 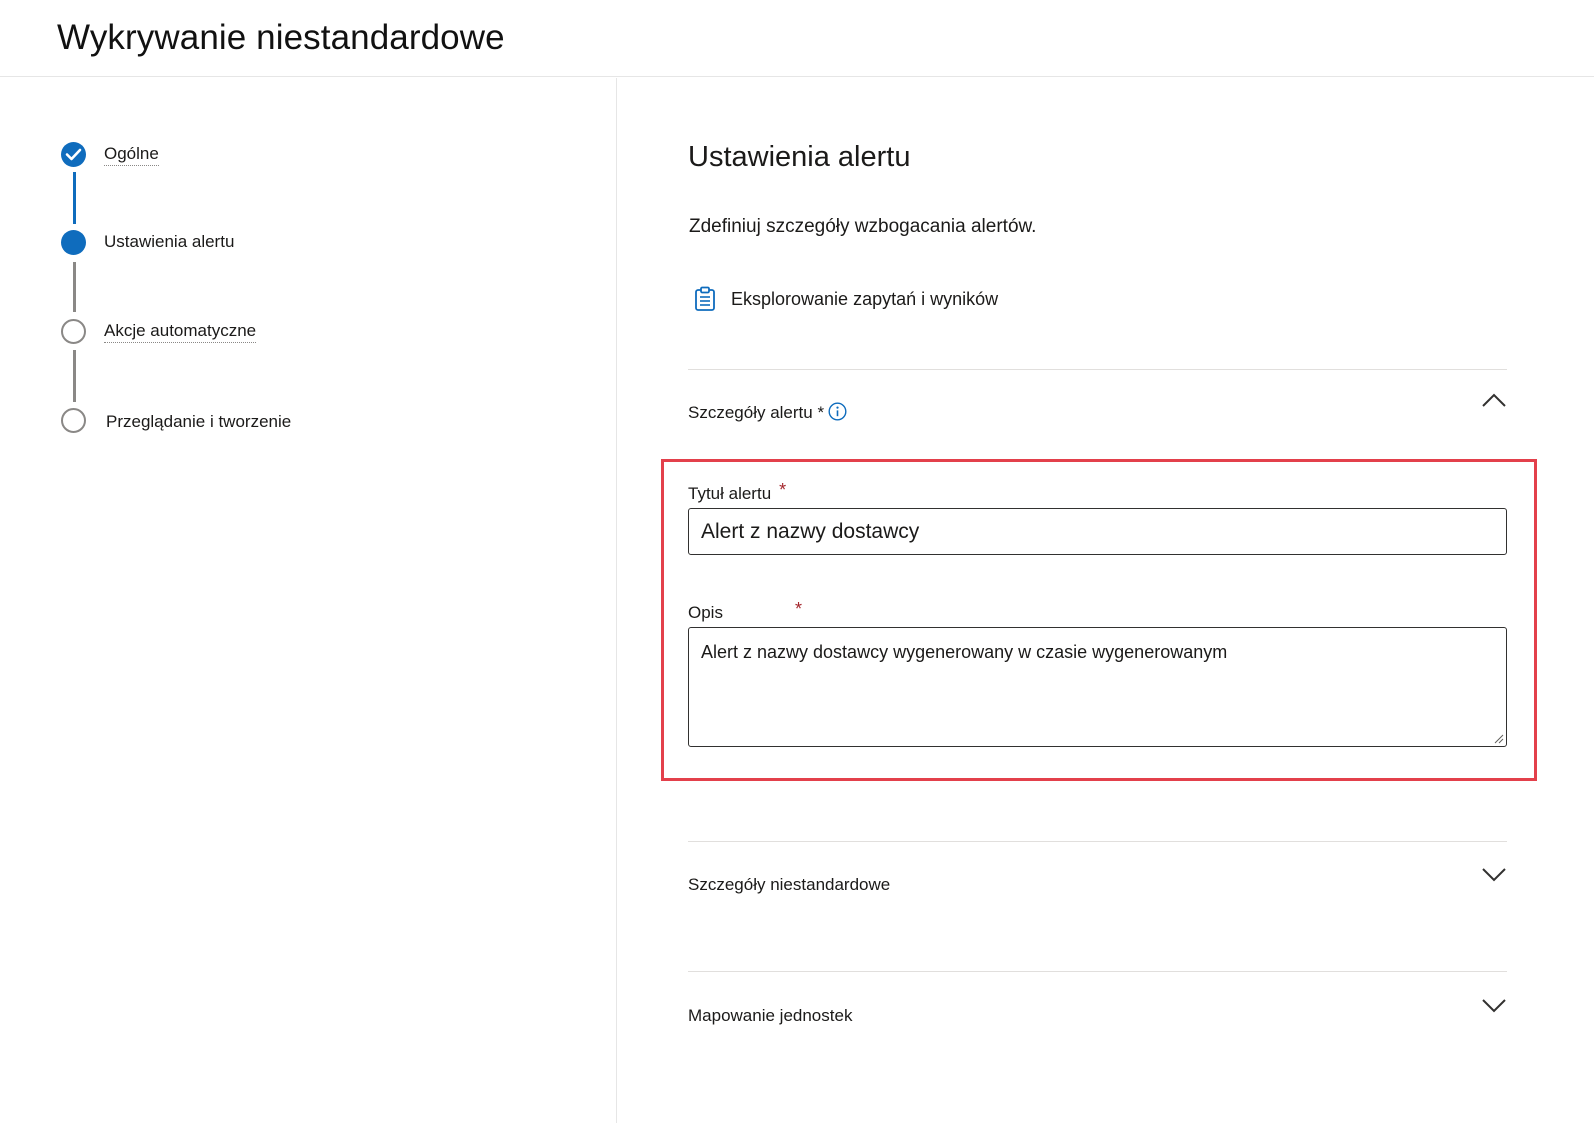 I want to click on info-icon, so click(x=837, y=411).